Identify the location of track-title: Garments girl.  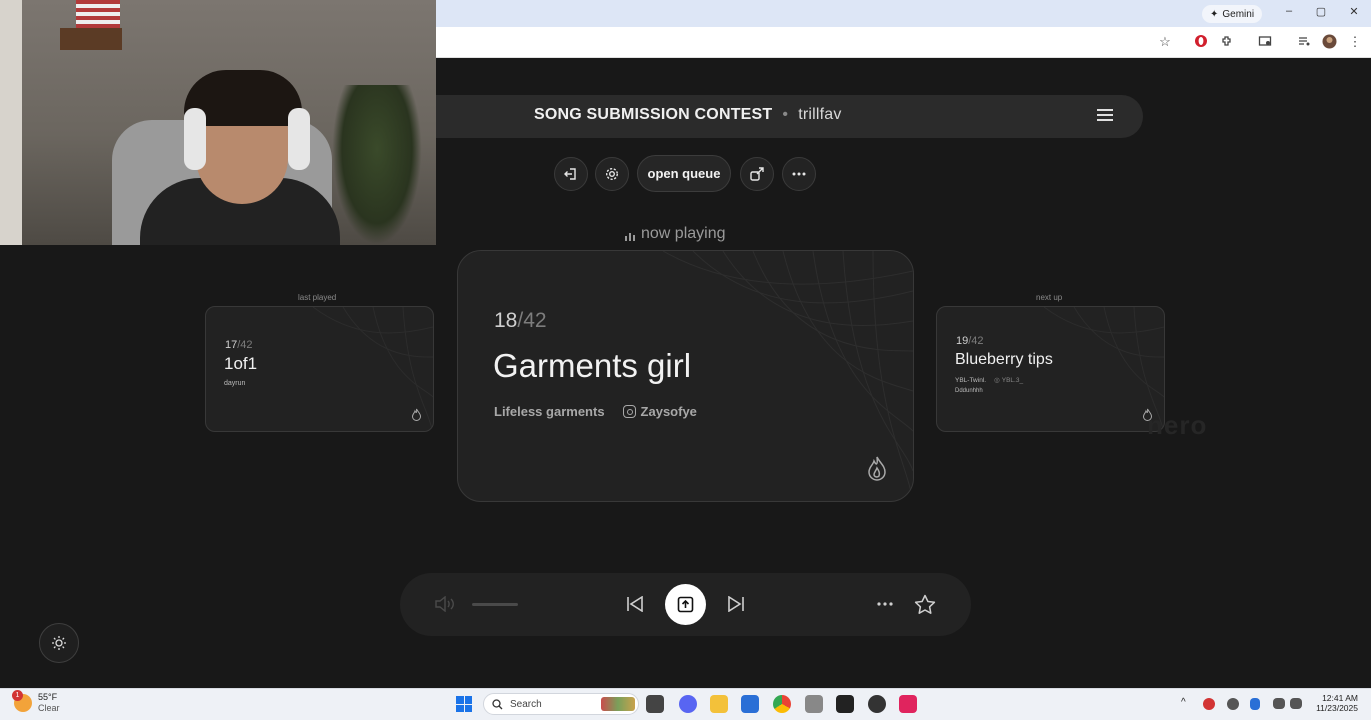
(592, 365).